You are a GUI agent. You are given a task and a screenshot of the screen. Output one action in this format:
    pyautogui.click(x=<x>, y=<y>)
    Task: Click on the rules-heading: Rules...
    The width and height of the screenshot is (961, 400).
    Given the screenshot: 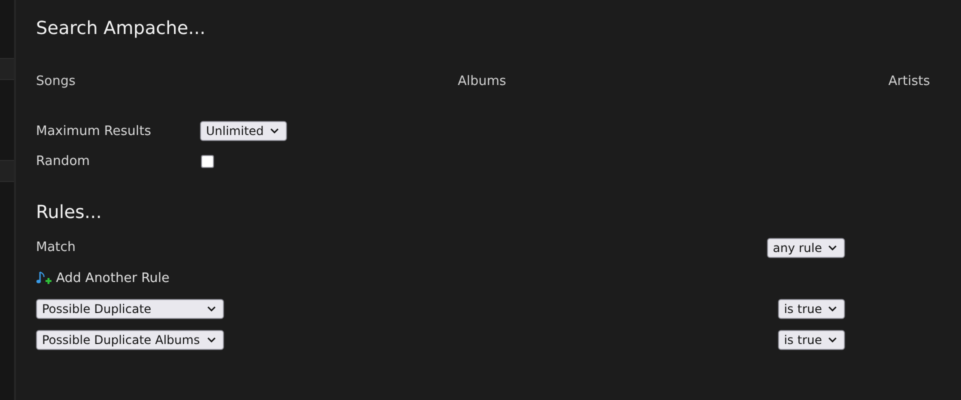 What is the action you would take?
    pyautogui.click(x=69, y=213)
    